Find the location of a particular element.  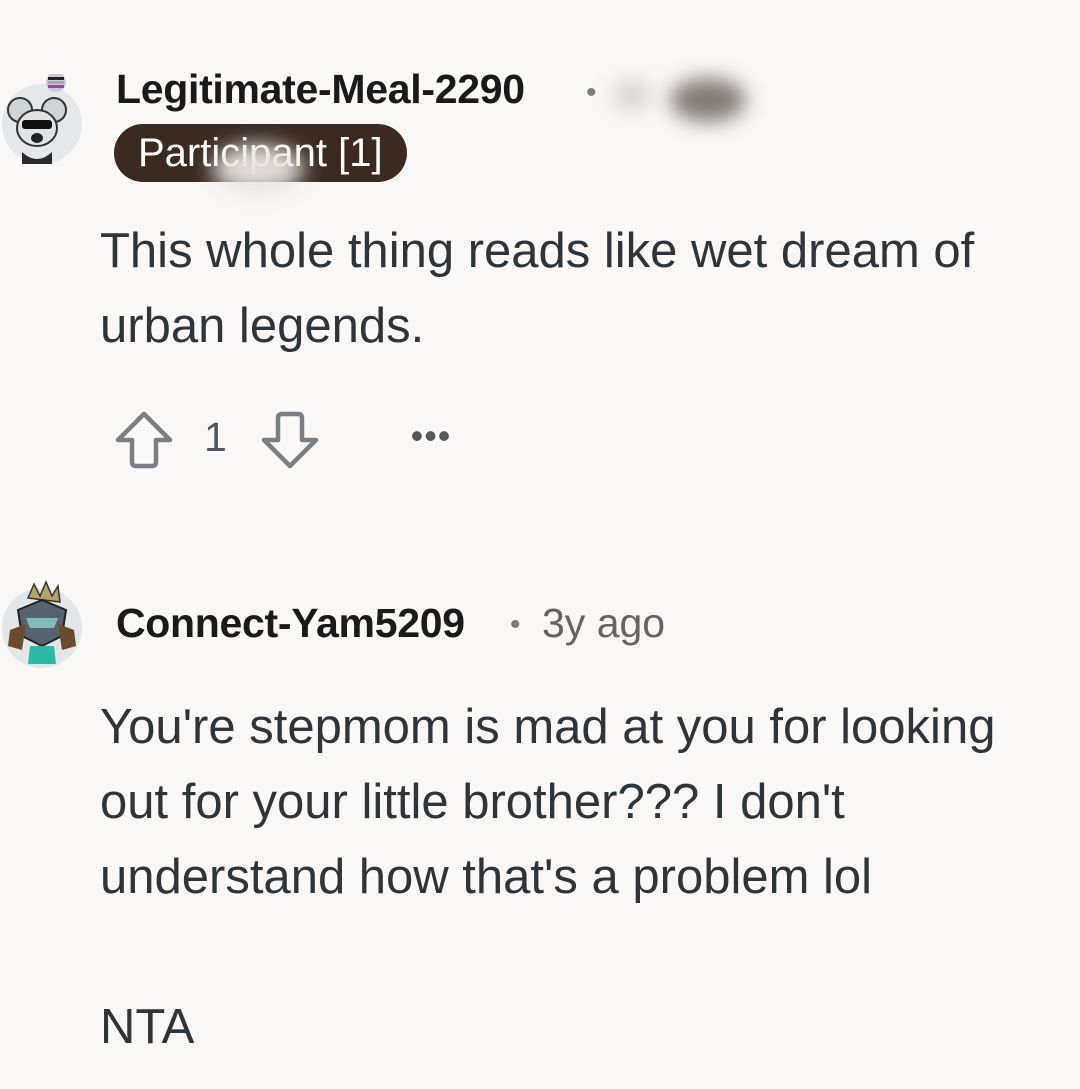

koala-avatar-icon is located at coordinates (42, 119).